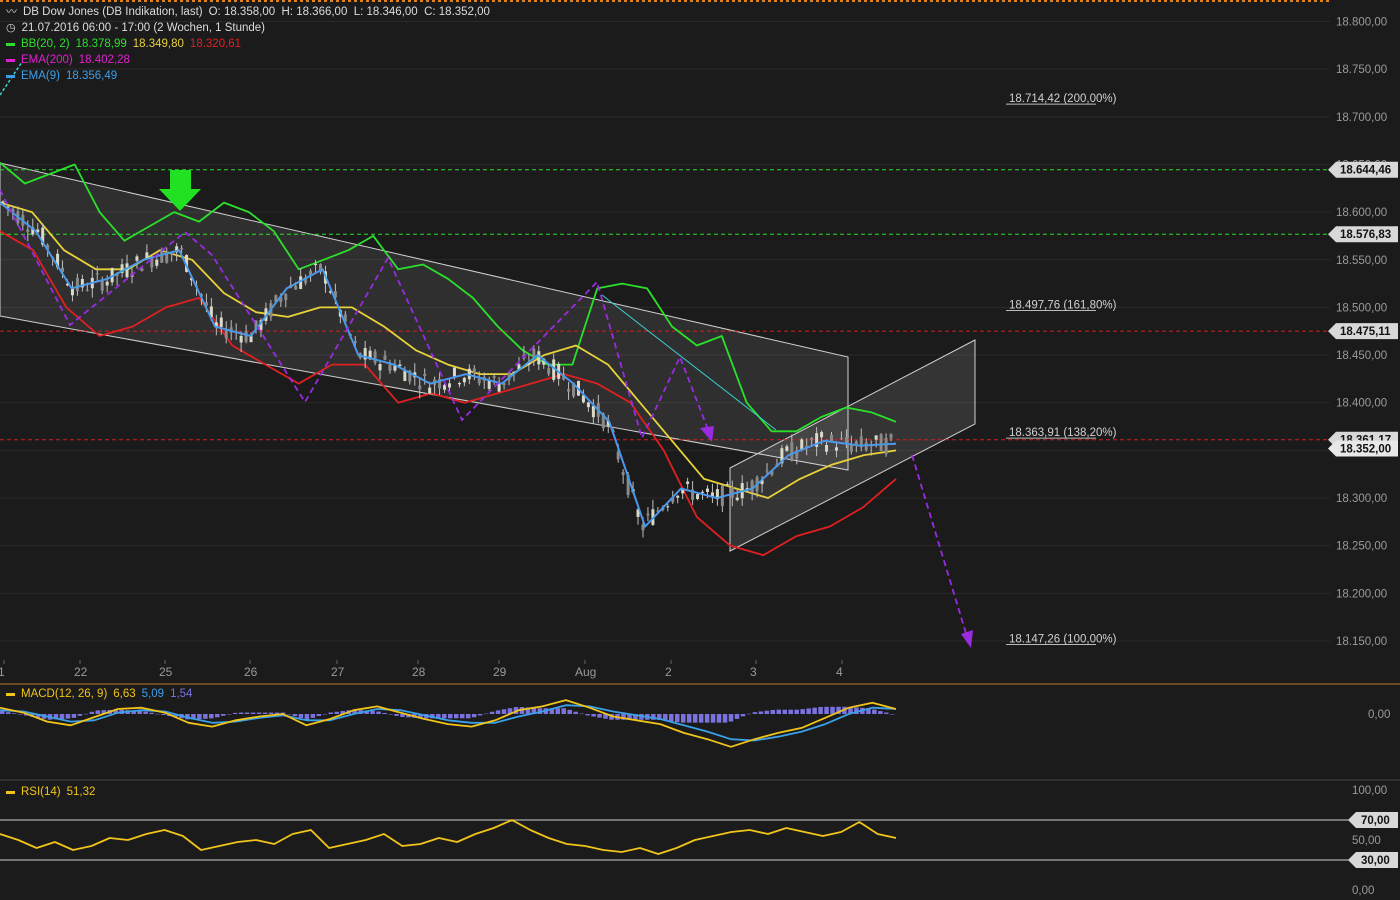  I want to click on level-price-tag: 18.475,11, so click(1363, 331).